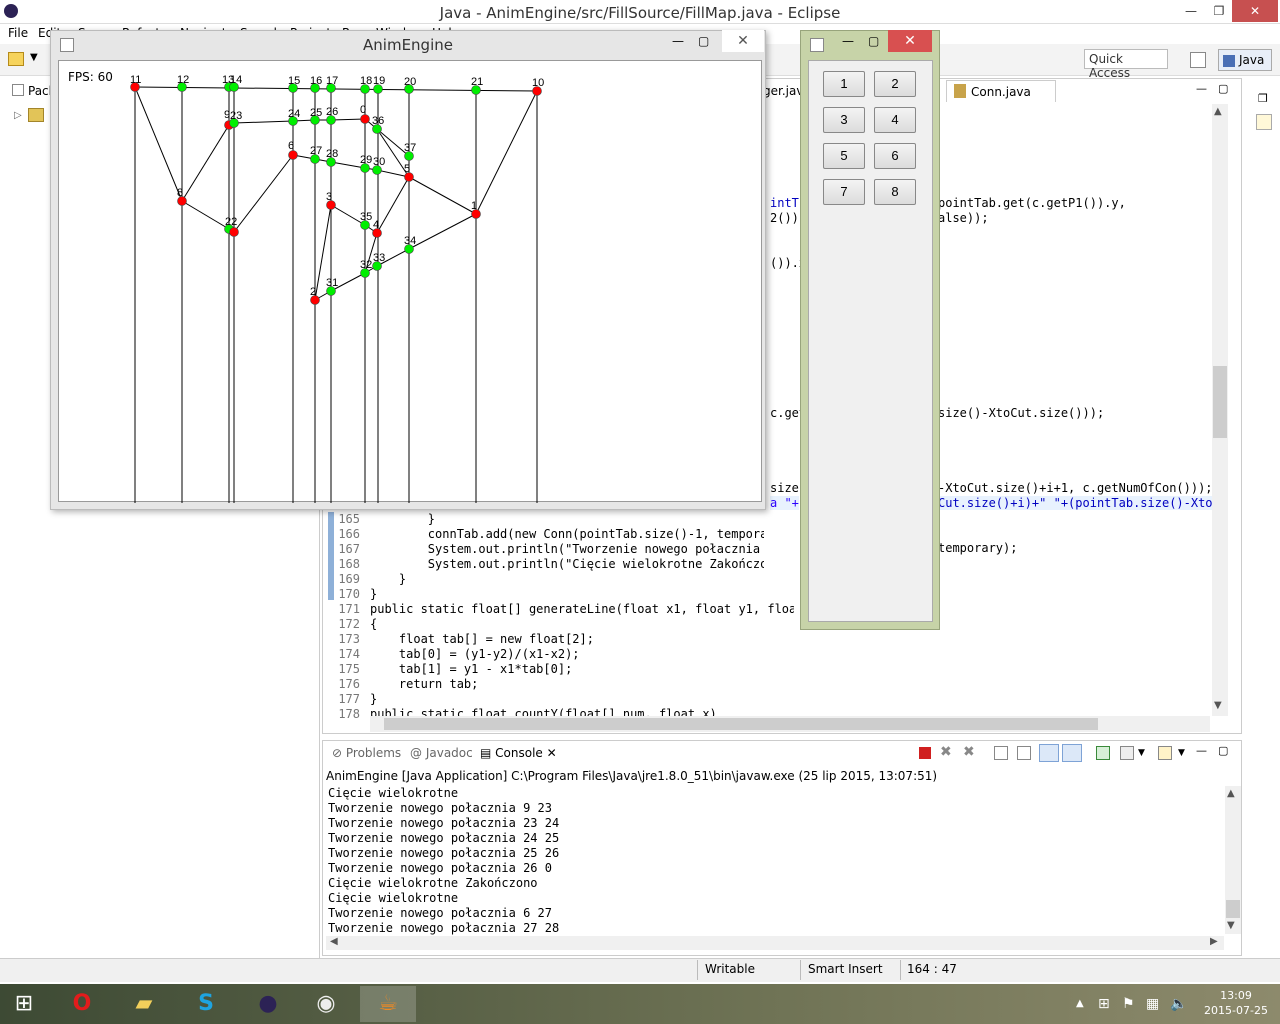 This screenshot has height=1024, width=1280. Describe the element at coordinates (393, 898) in the screenshot. I see `console-line: Cięcie wielokrotne` at that location.